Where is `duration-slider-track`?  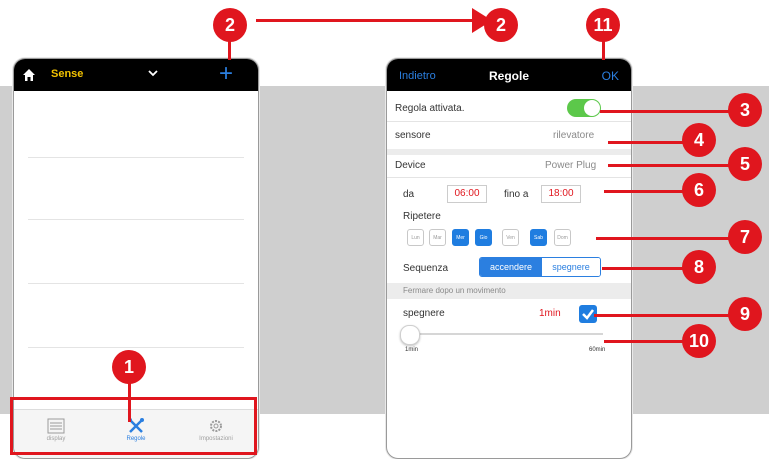 duration-slider-track is located at coordinates (505, 334).